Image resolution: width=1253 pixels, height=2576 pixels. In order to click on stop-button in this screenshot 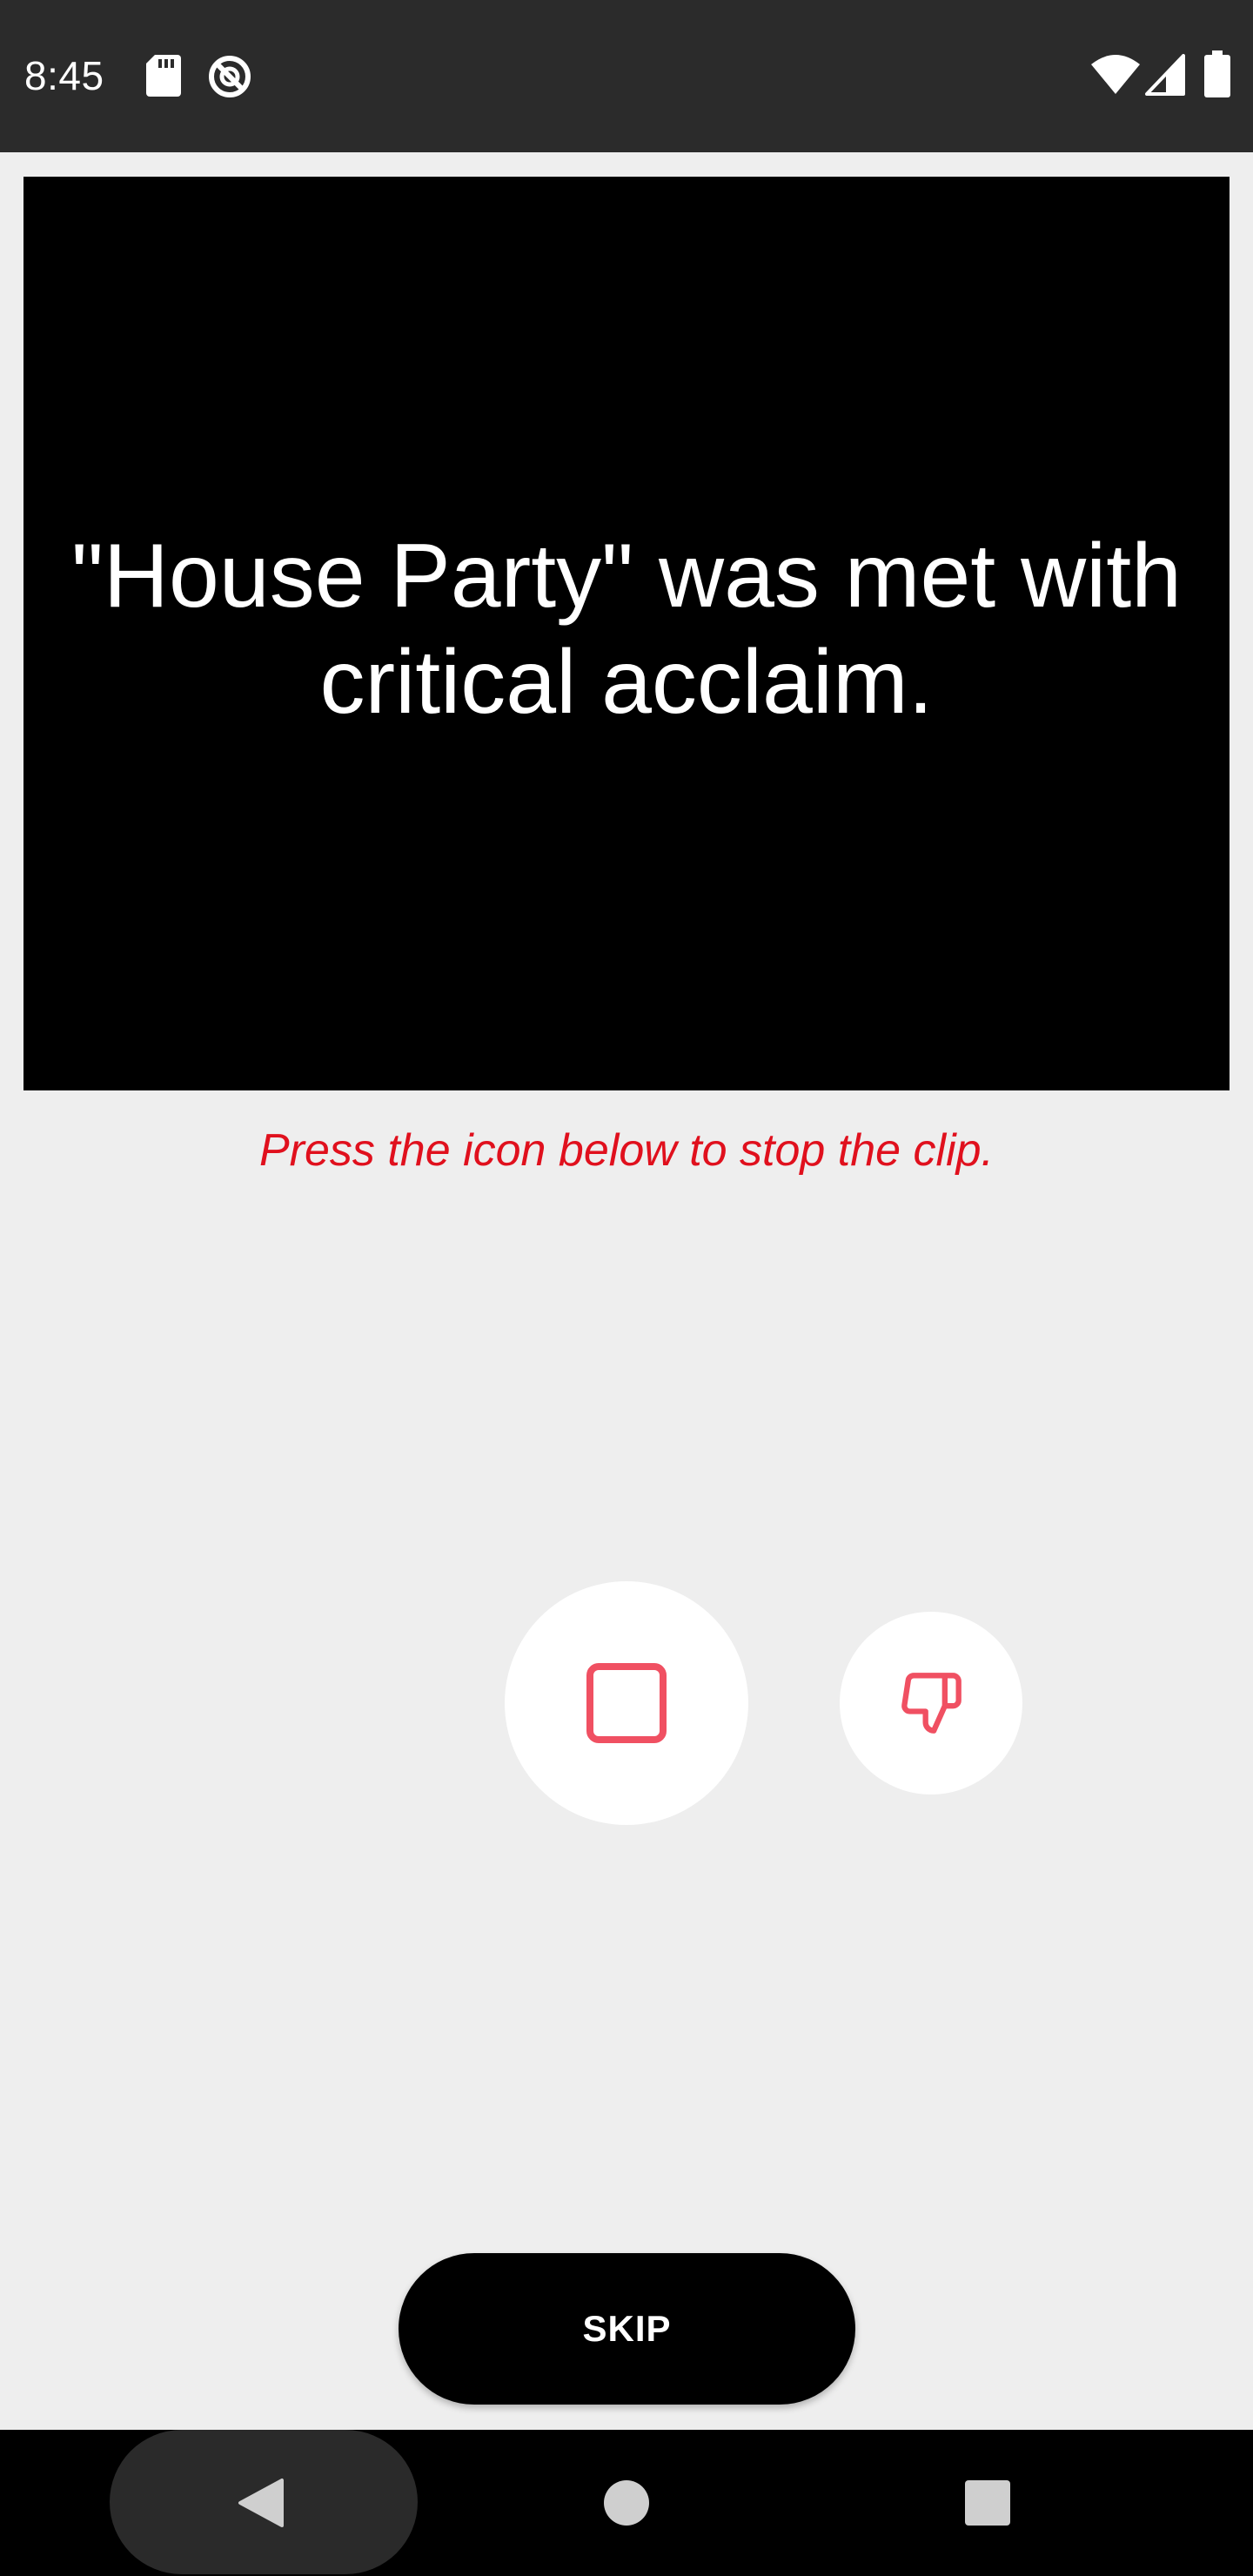, I will do `click(626, 1703)`.